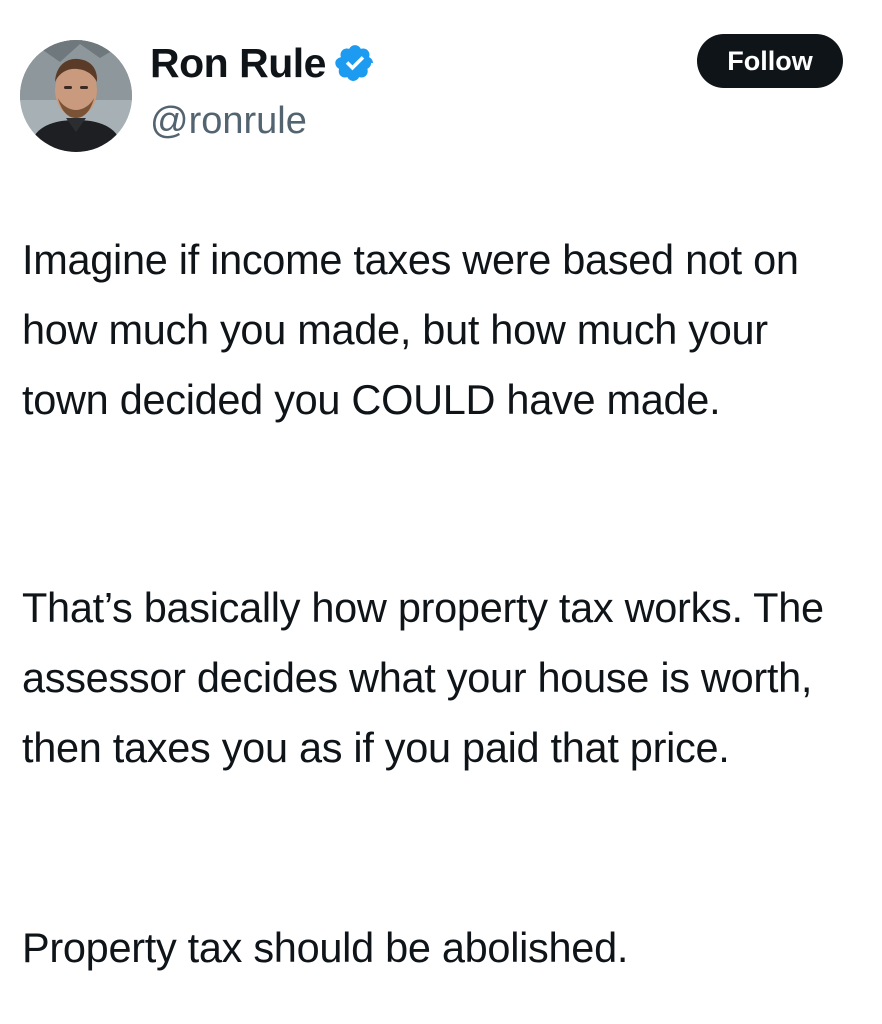  I want to click on follow-button: Follow, so click(770, 61).